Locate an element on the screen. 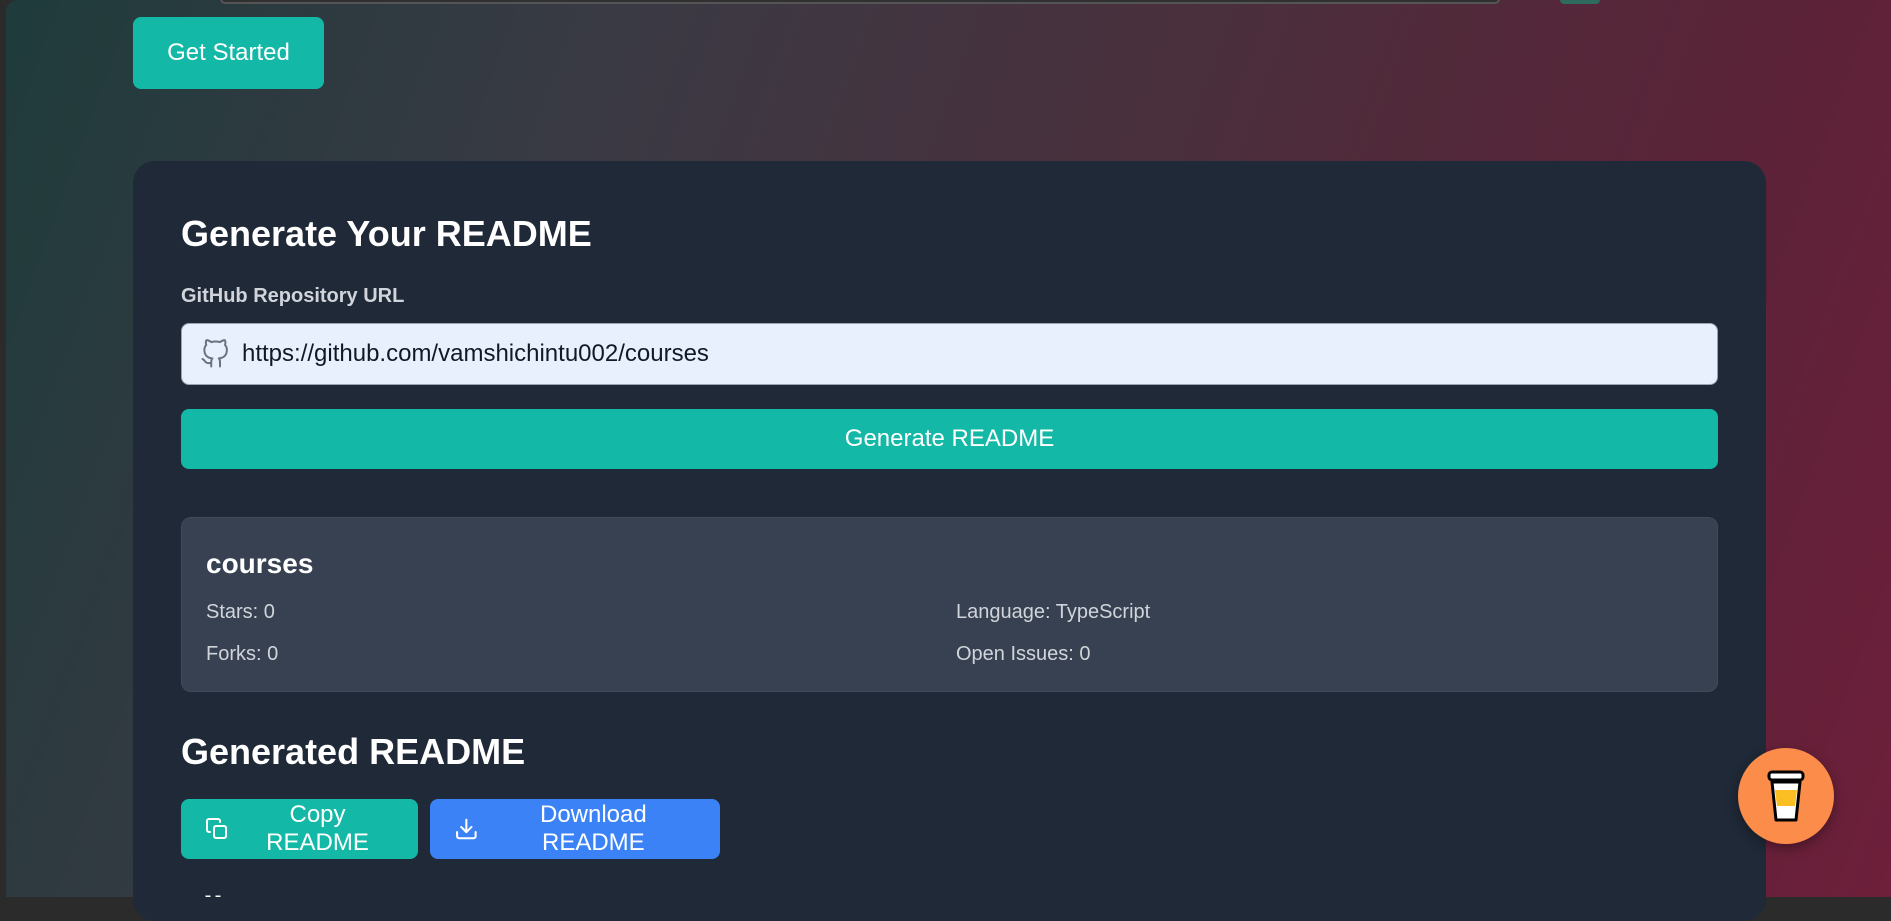 The width and height of the screenshot is (1891, 921). github-url-input is located at coordinates (979, 354).